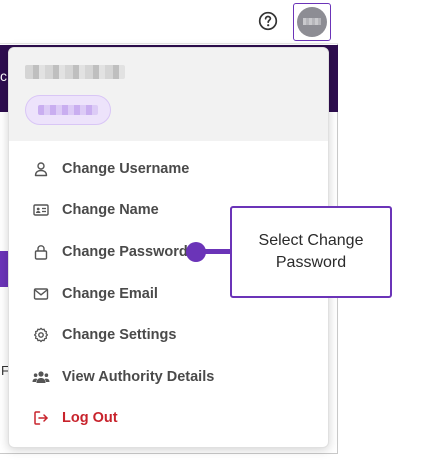 The height and width of the screenshot is (471, 425). I want to click on menu-item-view-authority-details: View Authority Details, so click(168, 377).